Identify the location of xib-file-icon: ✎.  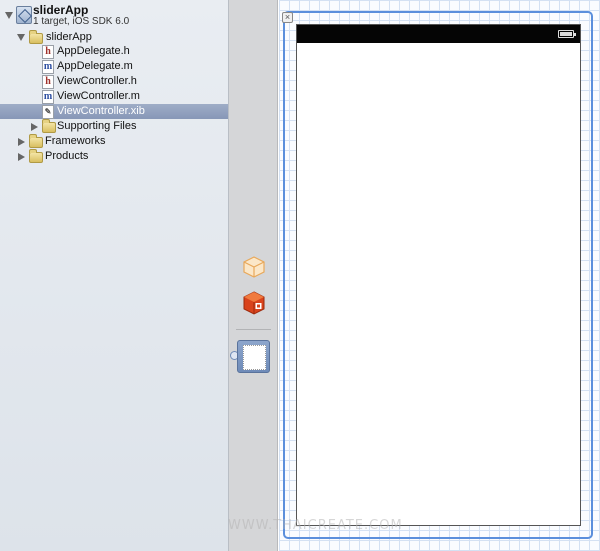
(48, 112).